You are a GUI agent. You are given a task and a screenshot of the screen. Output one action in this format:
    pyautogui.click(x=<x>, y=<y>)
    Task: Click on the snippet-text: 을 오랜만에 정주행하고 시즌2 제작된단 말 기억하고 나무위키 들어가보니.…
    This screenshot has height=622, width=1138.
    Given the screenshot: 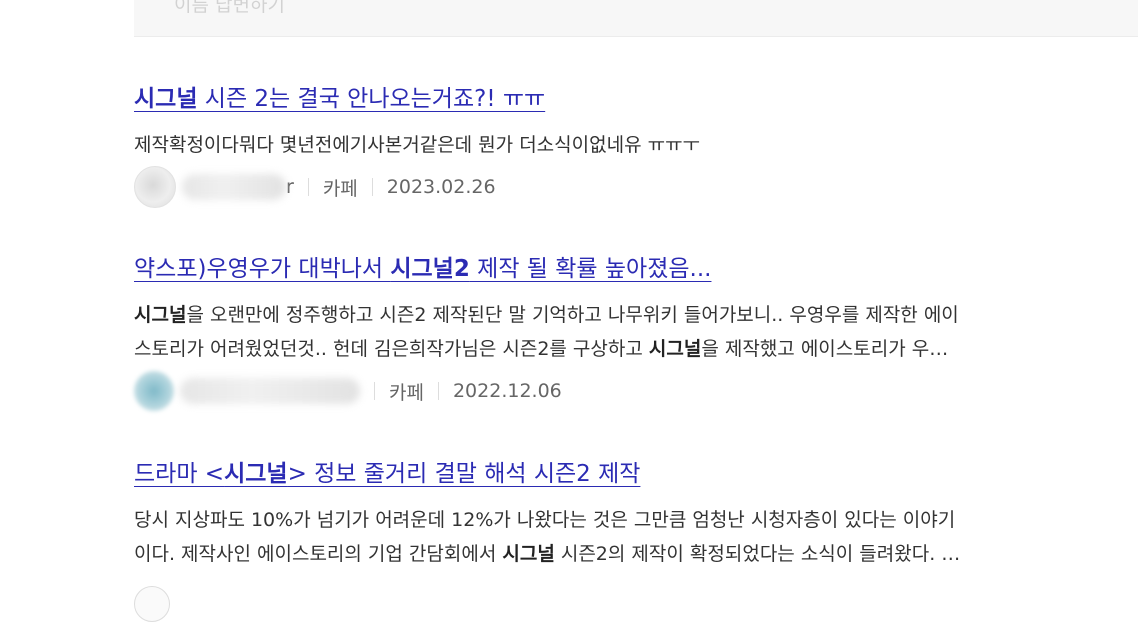 What is the action you would take?
    pyautogui.click(x=572, y=315)
    